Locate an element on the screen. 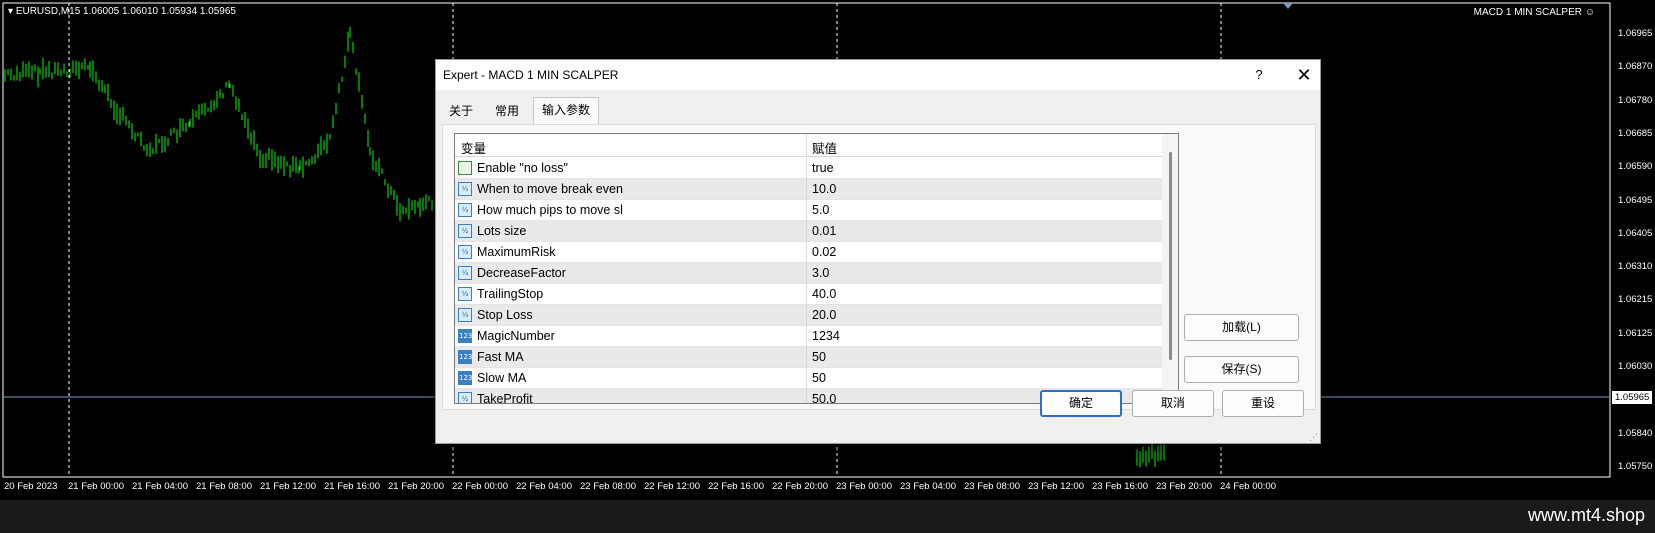  param-name: Fast MA is located at coordinates (500, 357).